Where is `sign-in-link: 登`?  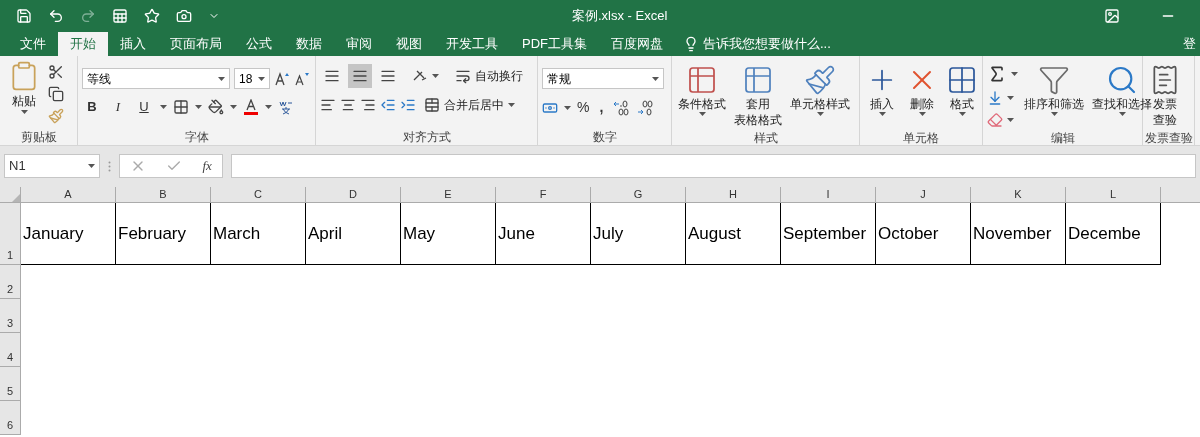 sign-in-link: 登 is located at coordinates (1191, 44).